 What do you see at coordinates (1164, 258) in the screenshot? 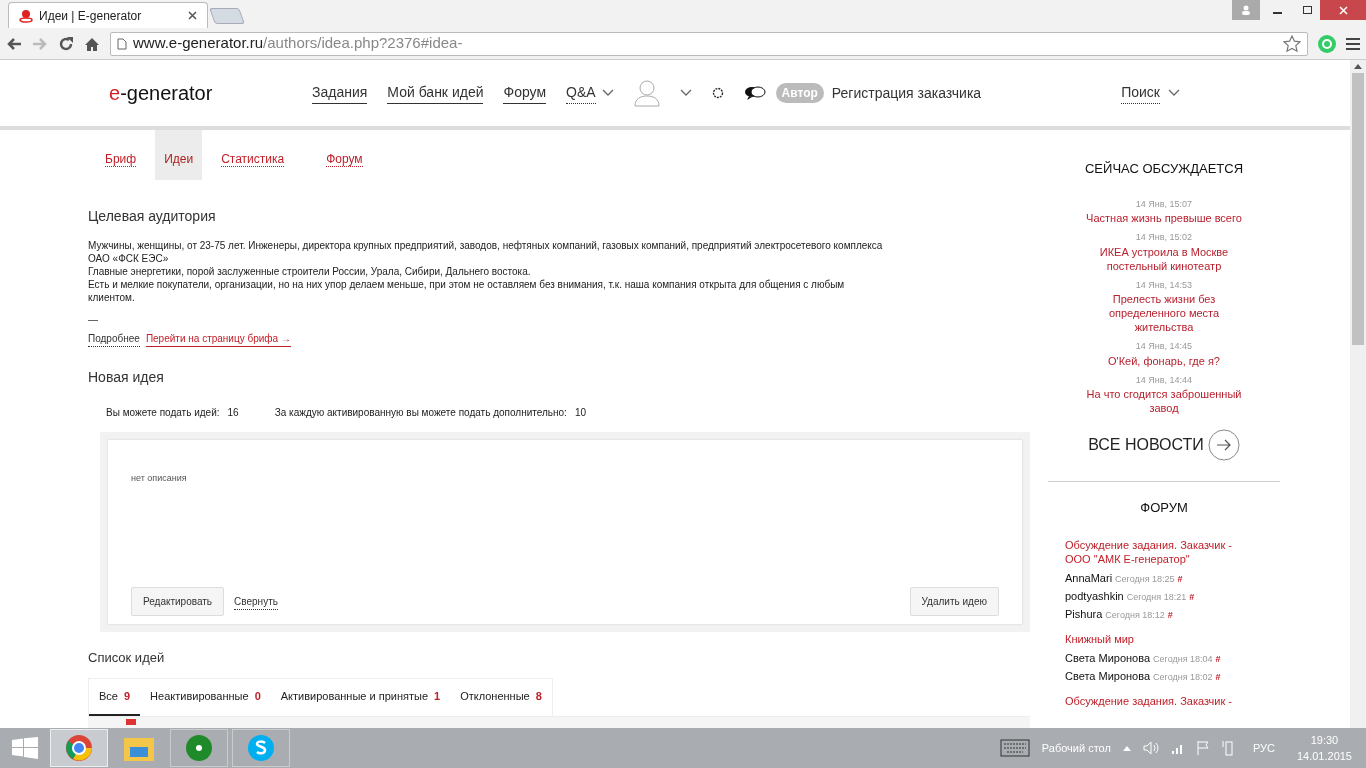
I see `news-link: ИКЕА устроила в Москве постельный кинотеатр` at bounding box center [1164, 258].